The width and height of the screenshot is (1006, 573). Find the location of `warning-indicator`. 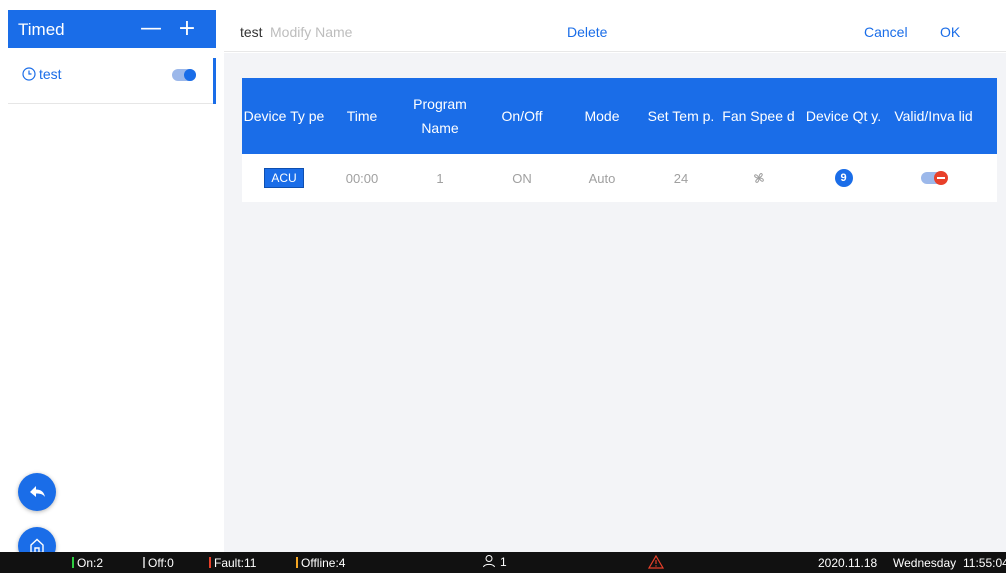

warning-indicator is located at coordinates (656, 563).